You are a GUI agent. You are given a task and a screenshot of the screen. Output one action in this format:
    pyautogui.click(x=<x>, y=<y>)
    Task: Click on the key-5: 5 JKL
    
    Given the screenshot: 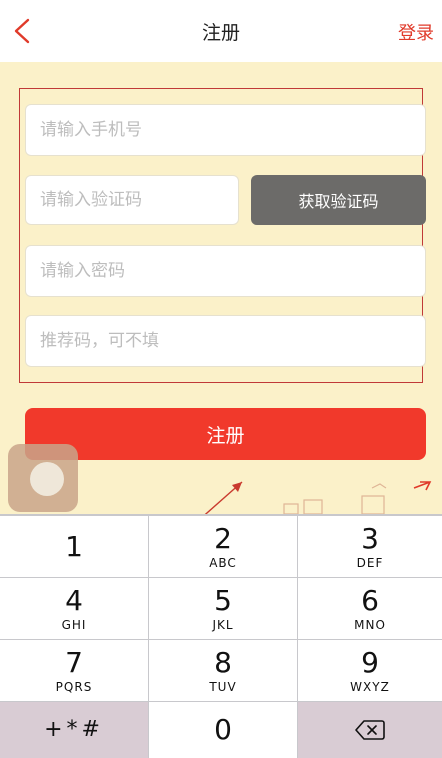 What is the action you would take?
    pyautogui.click(x=223, y=608)
    